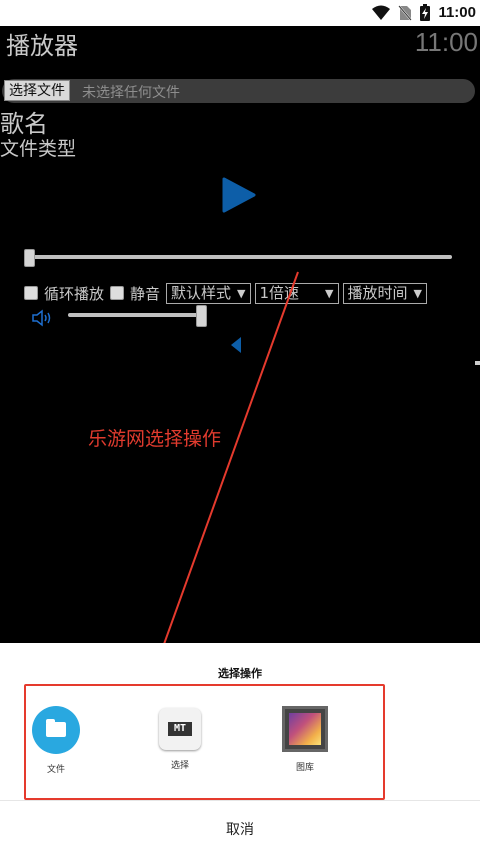 The width and height of the screenshot is (480, 863). I want to click on app-title: 播放器, so click(42, 46).